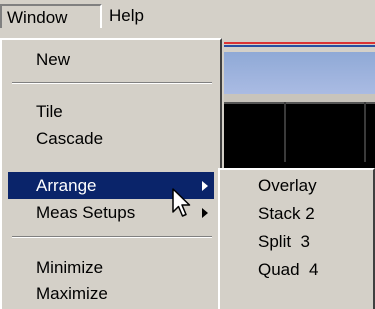 This screenshot has width=375, height=309. What do you see at coordinates (299, 73) in the screenshot?
I see `background-window-titlebar` at bounding box center [299, 73].